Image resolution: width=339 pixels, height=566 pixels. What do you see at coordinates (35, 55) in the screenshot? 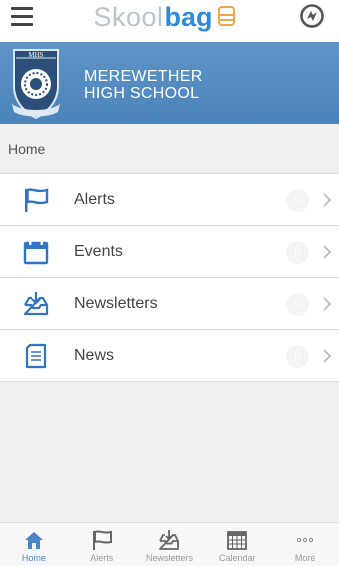
I see `crest-initials: MHS` at bounding box center [35, 55].